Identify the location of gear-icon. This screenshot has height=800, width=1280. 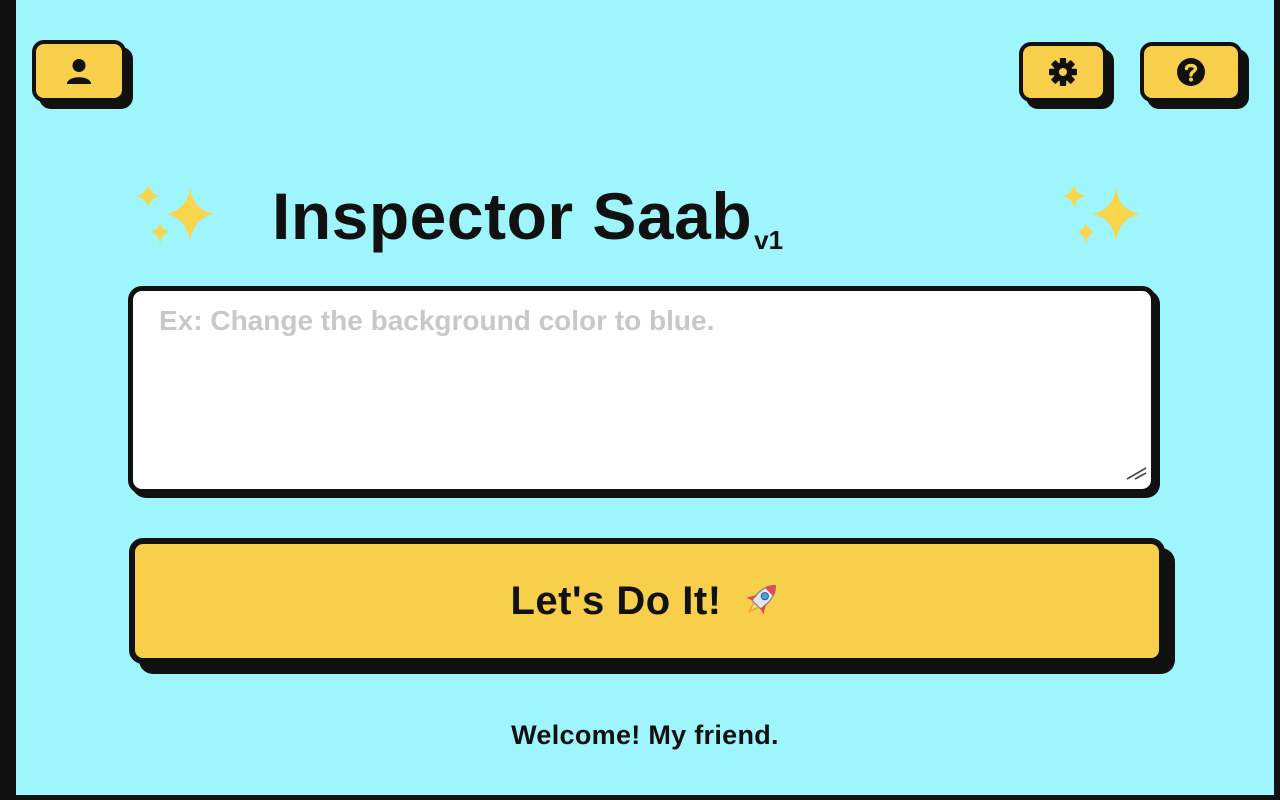
(1063, 72).